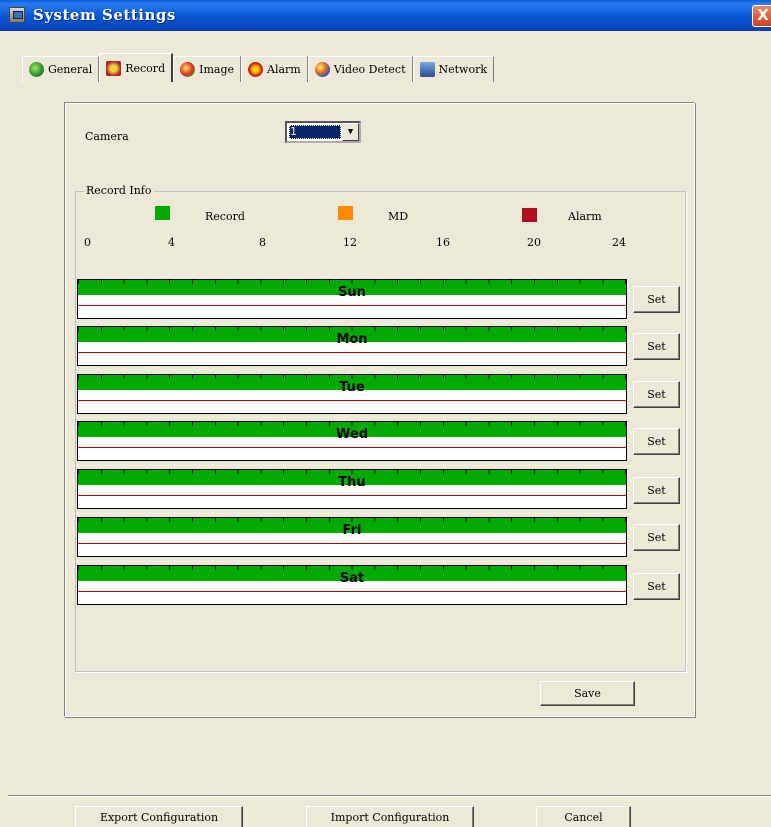 This screenshot has width=771, height=827. I want to click on camera-label: Camera, so click(107, 136).